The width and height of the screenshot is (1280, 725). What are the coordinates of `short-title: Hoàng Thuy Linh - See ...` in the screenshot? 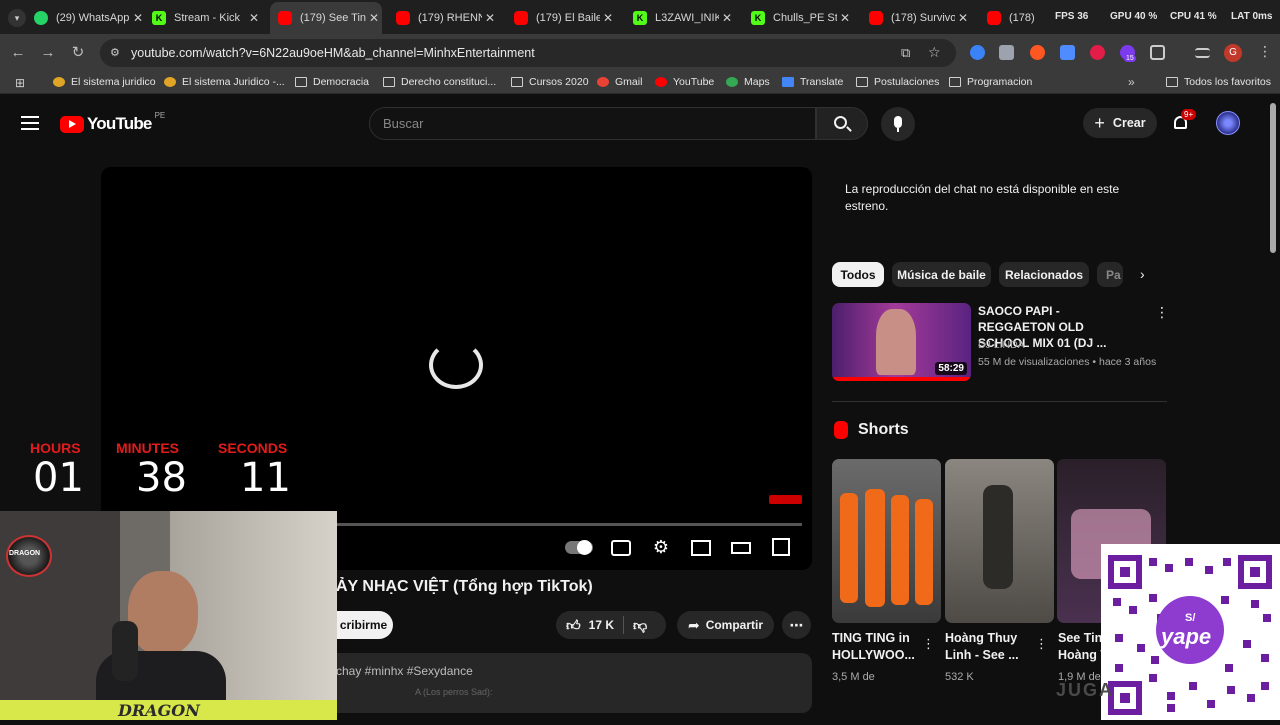 It's located at (992, 647).